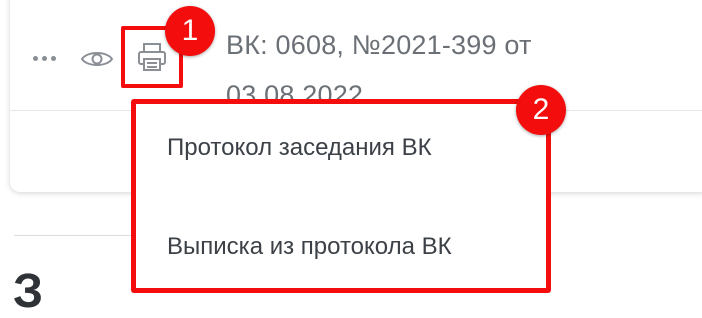 The height and width of the screenshot is (318, 702). What do you see at coordinates (28, 291) in the screenshot?
I see `section-heading: З` at bounding box center [28, 291].